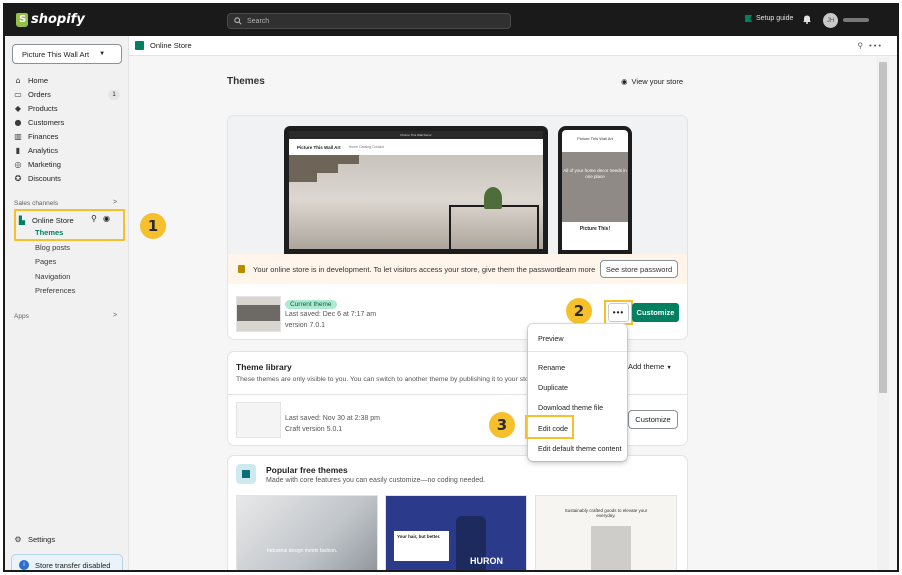 This screenshot has width=902, height=575. Describe the element at coordinates (37, 164) in the screenshot. I see `sidebar-item-marketing: ◎ Marketing` at that location.